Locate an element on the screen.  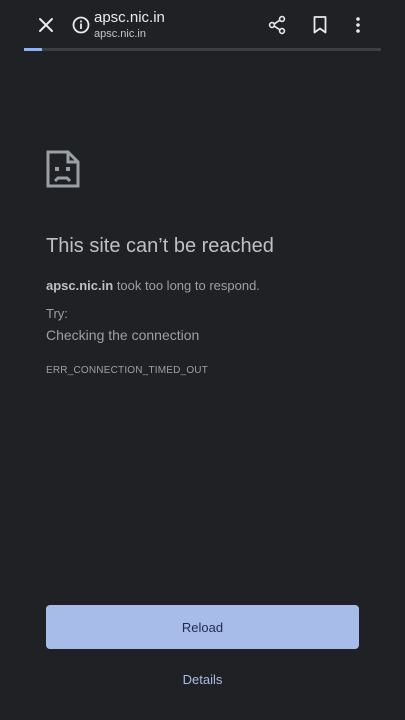
close-icon is located at coordinates (46, 25).